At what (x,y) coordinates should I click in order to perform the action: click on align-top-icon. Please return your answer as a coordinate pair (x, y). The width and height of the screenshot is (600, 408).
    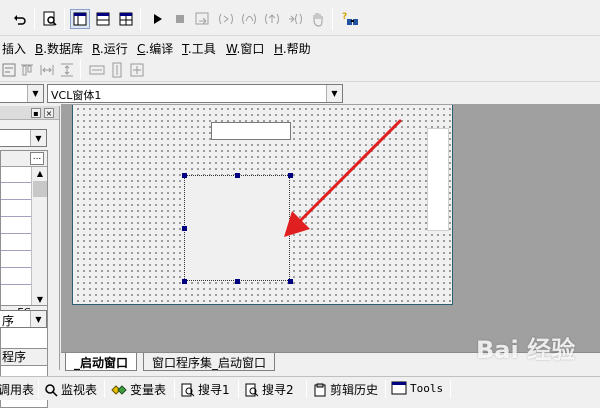
    Looking at the image, I should click on (27, 70).